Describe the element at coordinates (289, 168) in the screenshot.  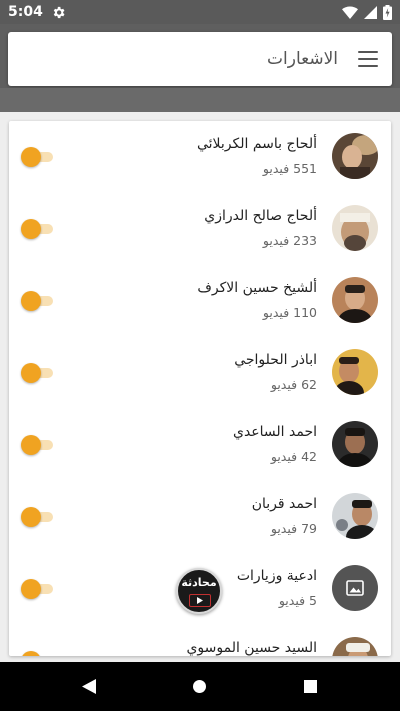
I see `list-item-video-count: 551 فيديو` at that location.